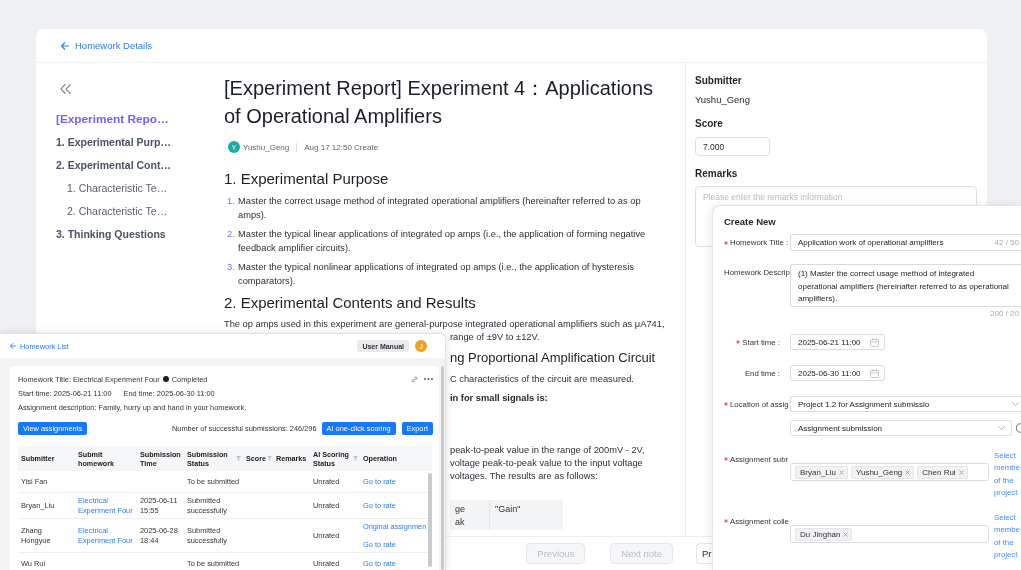  Describe the element at coordinates (717, 174) in the screenshot. I see `field-label: Remarks` at that location.